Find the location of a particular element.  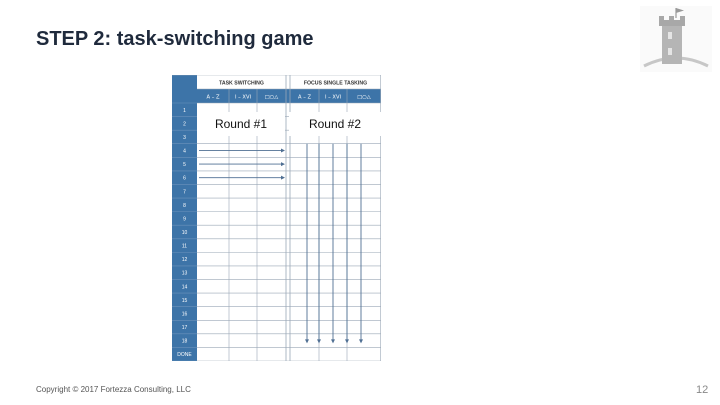

round-2-label: Round #2 is located at coordinates (335, 124).